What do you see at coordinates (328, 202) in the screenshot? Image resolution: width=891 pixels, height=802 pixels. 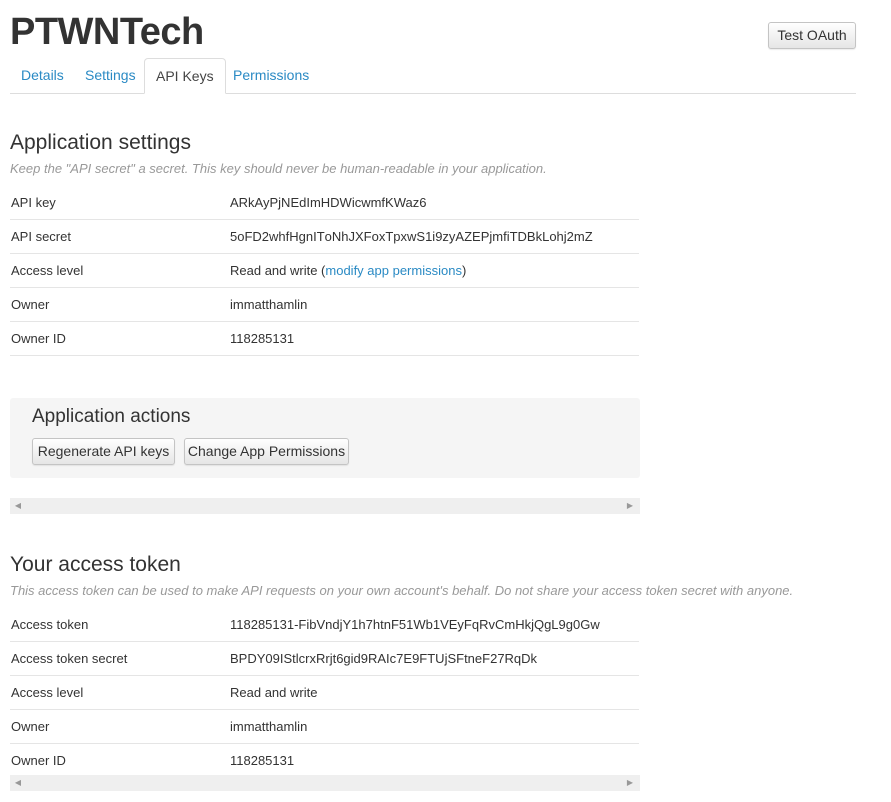 I see `api-key-value: ARkAyPjNEdImHDWicwmfKWaz6` at bounding box center [328, 202].